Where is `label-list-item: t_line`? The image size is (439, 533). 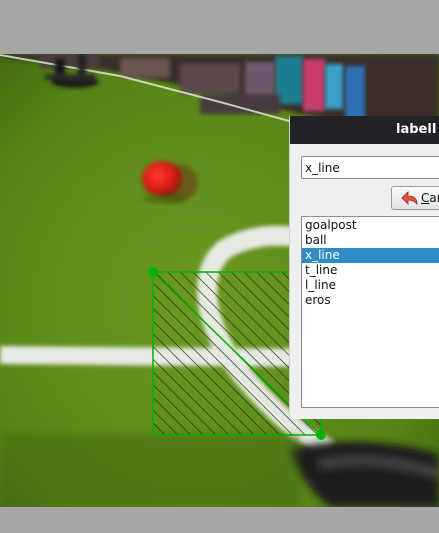
label-list-item: t_line is located at coordinates (370, 270).